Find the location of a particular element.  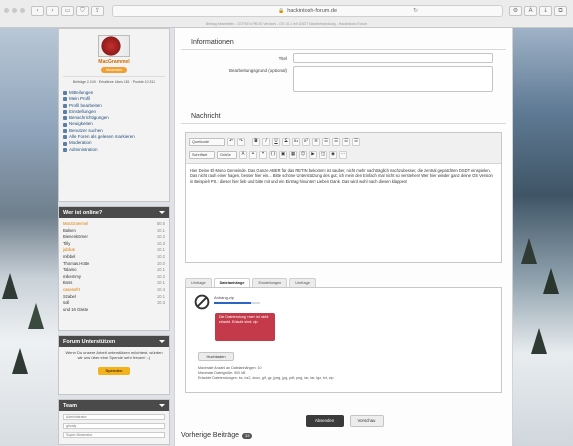

online-user: mibbel 10.2 is located at coordinates (114, 257).